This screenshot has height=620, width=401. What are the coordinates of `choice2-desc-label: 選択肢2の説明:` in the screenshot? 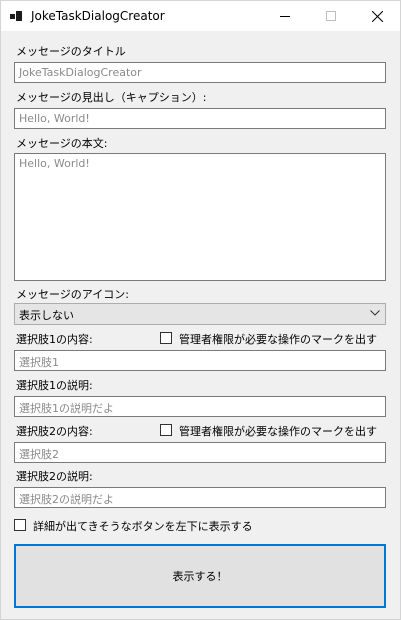 It's located at (54, 476).